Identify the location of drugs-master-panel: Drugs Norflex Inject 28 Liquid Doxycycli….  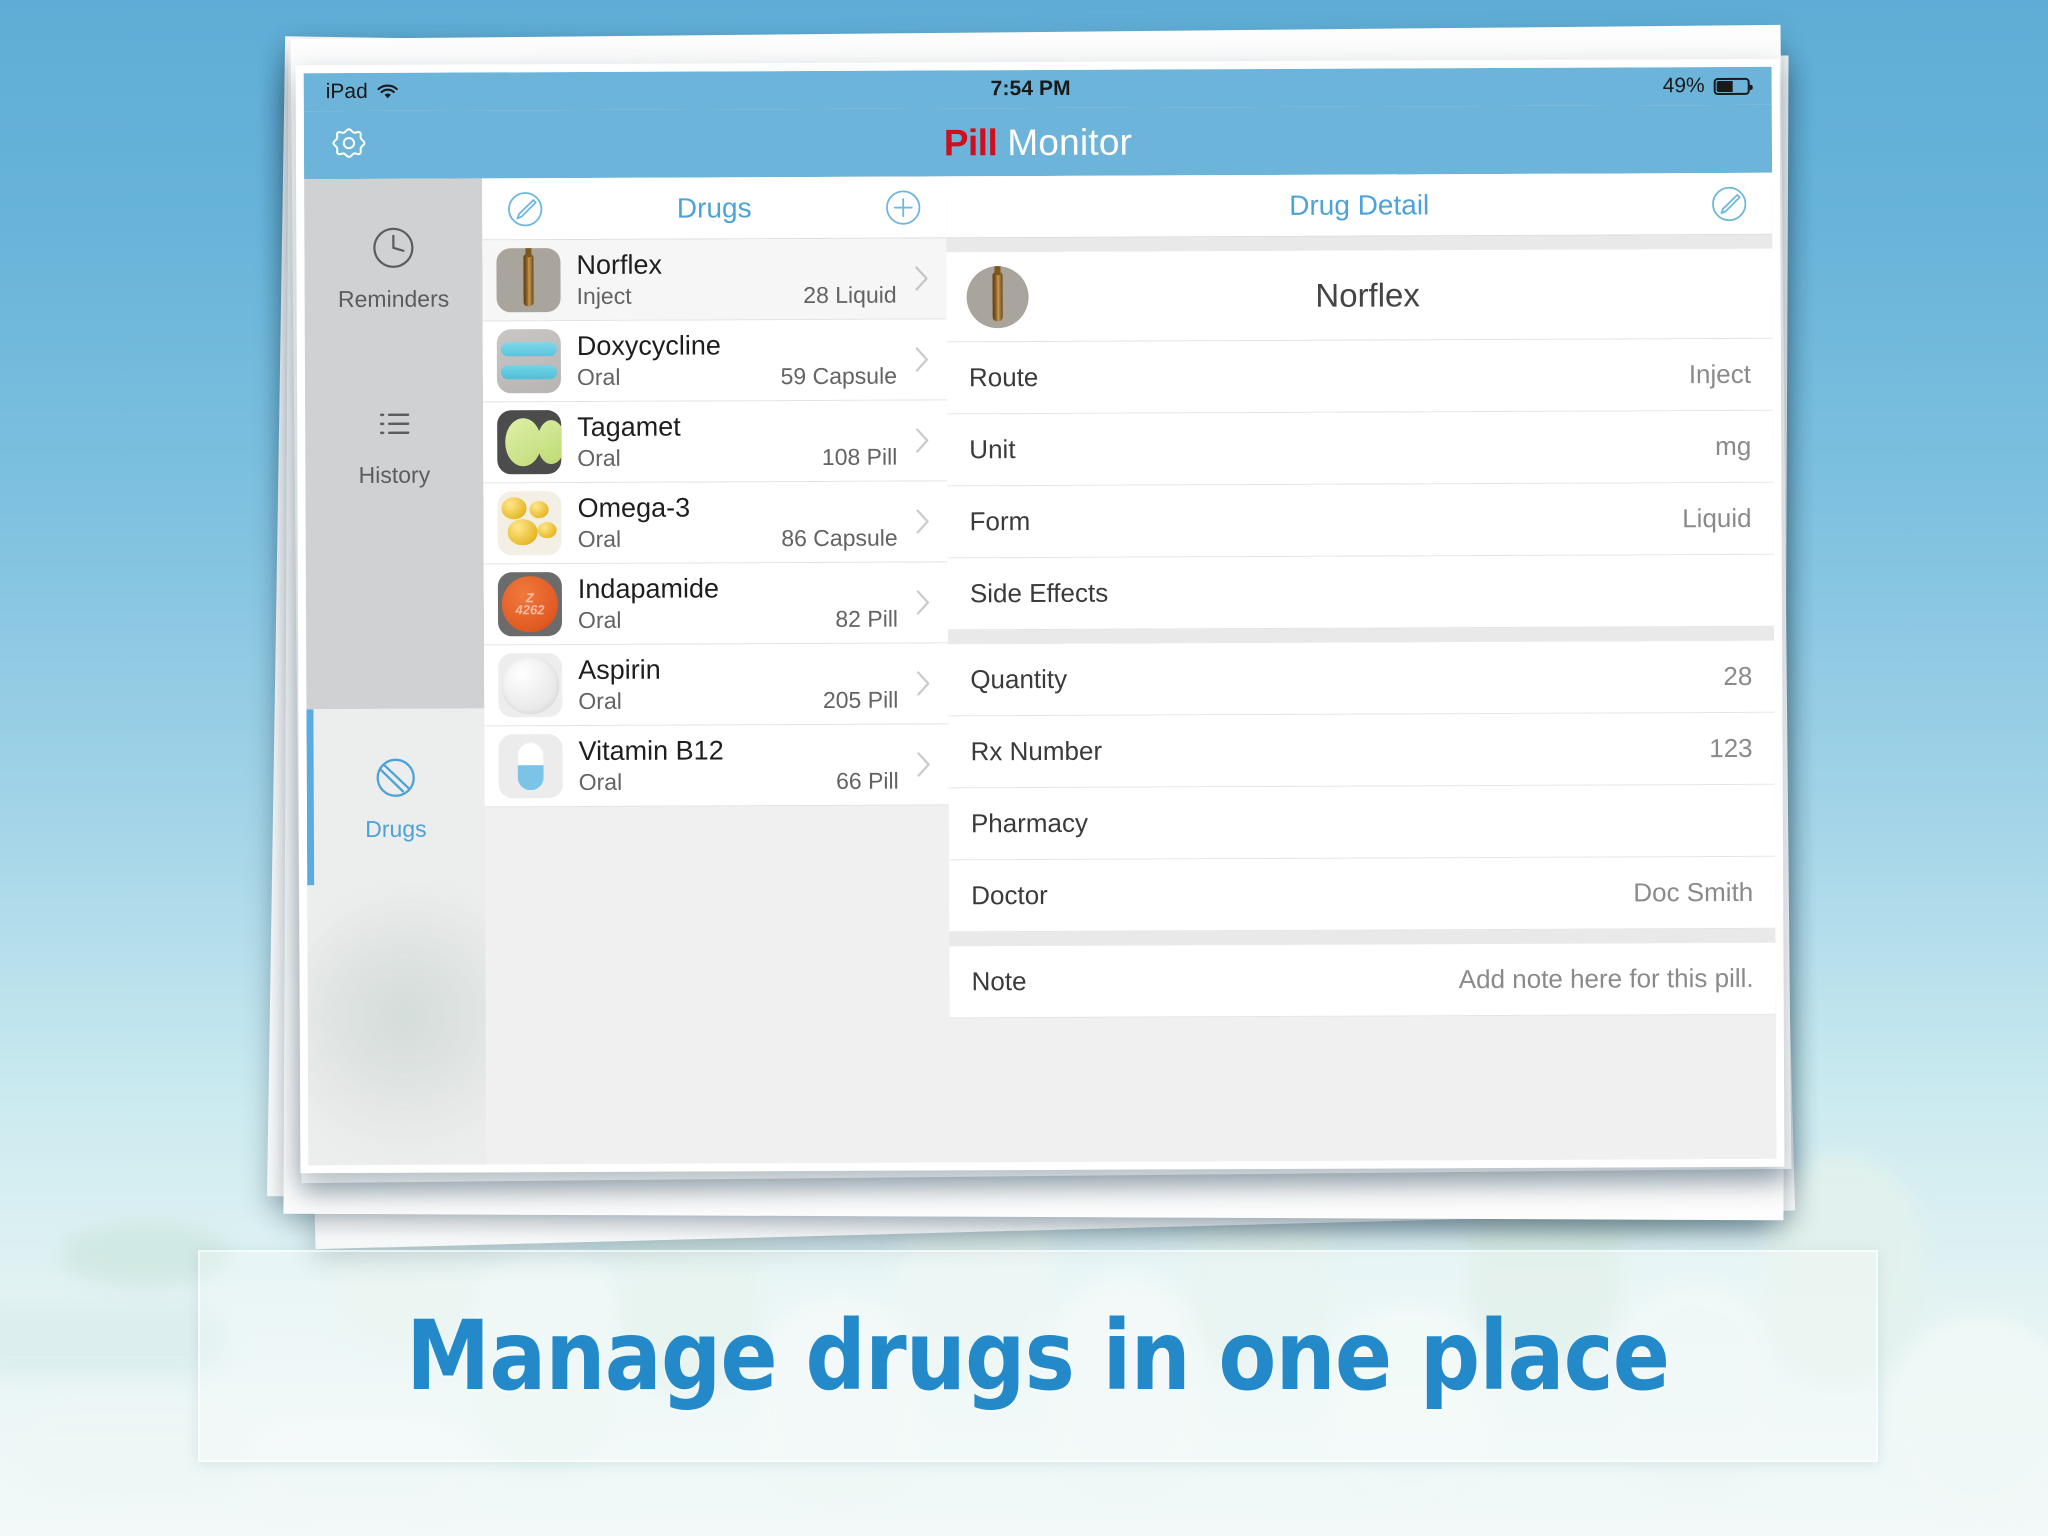
(716, 670).